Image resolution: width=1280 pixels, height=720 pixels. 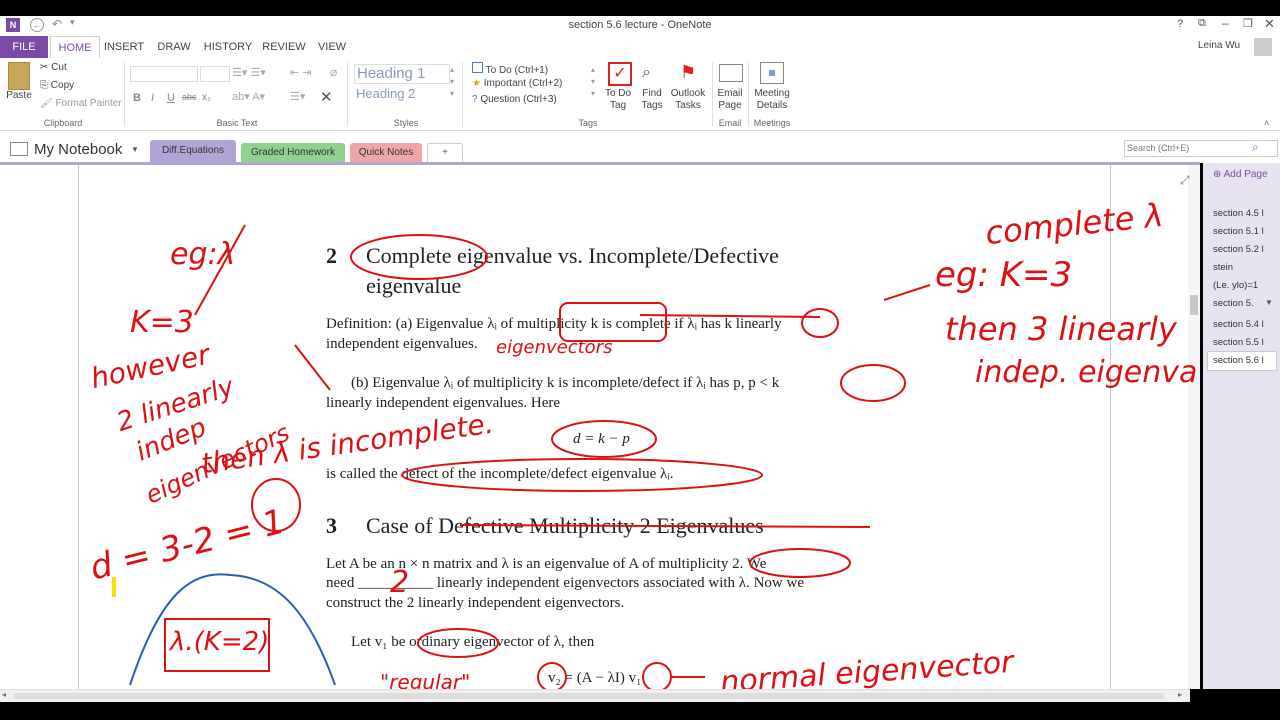 I want to click on hscroll-thumb, so click(x=589, y=696).